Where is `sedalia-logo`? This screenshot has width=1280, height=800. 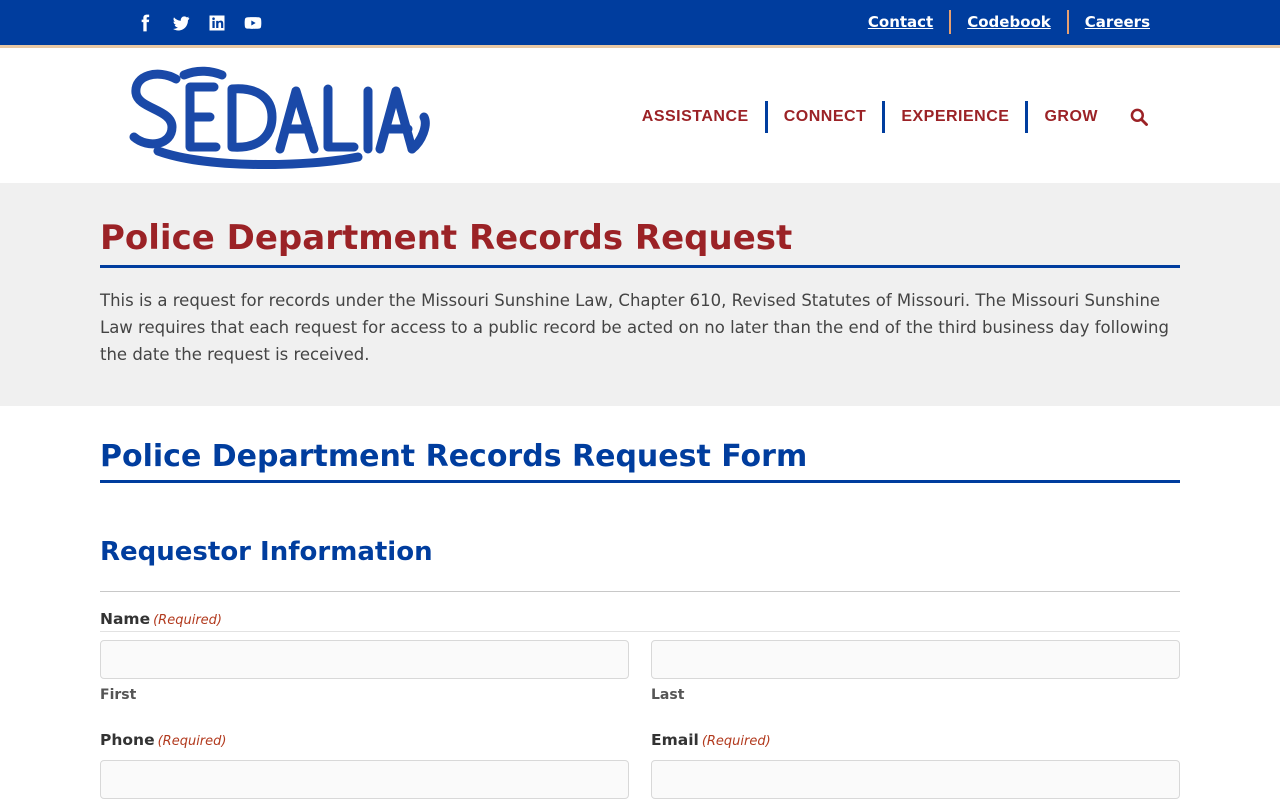
sedalia-logo is located at coordinates (282, 117).